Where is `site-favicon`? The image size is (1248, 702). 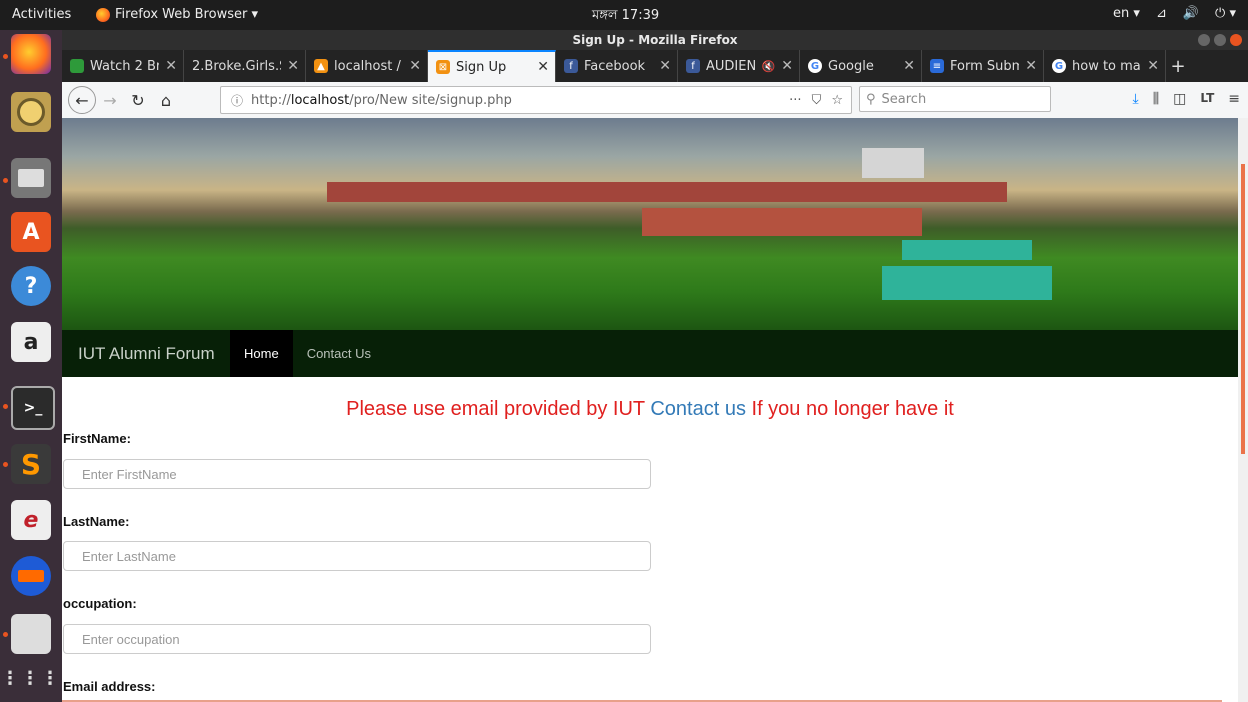
site-favicon is located at coordinates (77, 66).